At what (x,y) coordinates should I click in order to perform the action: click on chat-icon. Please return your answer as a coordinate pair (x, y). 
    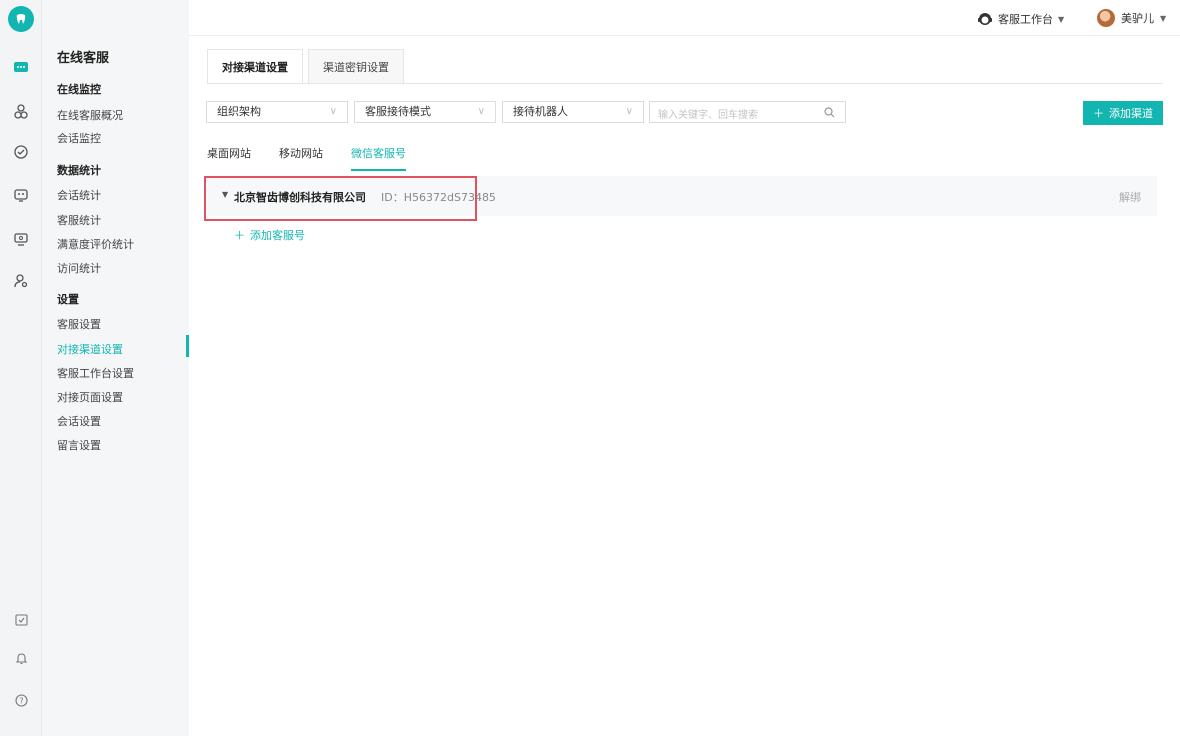
    Looking at the image, I should click on (21, 68).